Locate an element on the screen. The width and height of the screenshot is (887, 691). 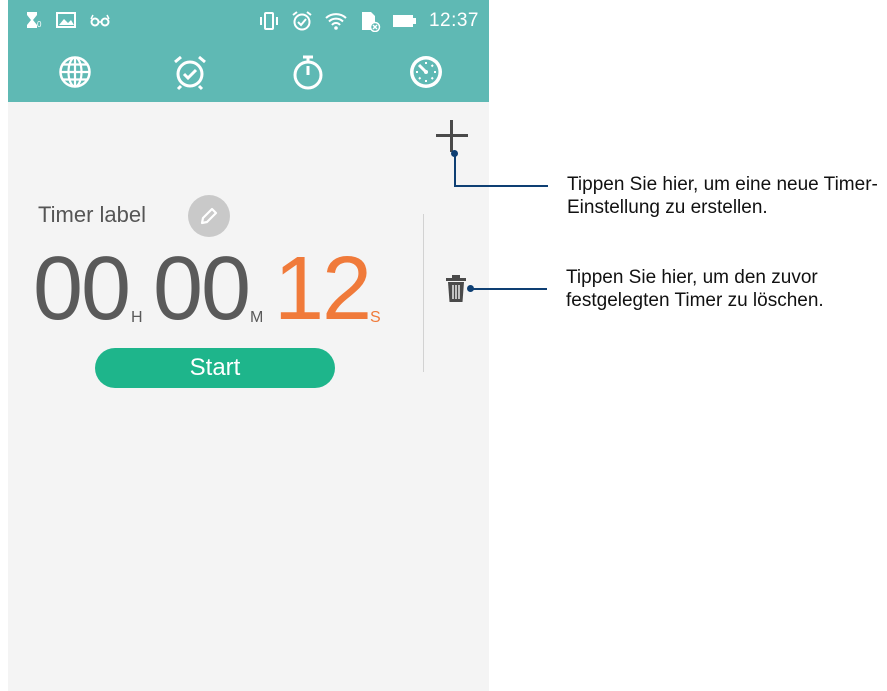
pencil-icon is located at coordinates (209, 216).